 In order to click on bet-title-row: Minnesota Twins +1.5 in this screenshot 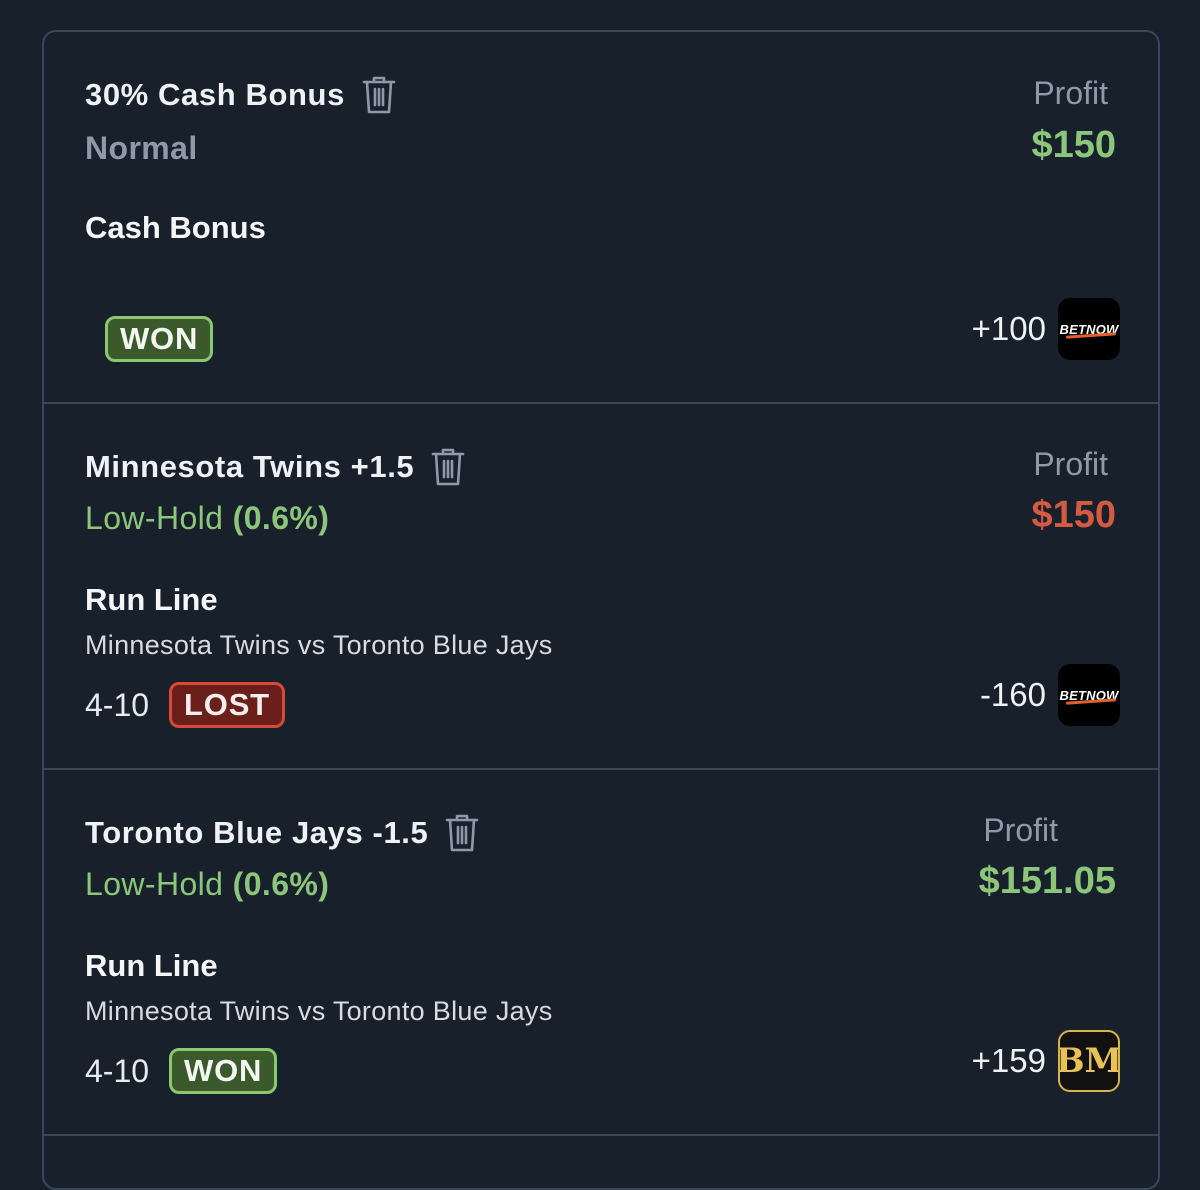, I will do `click(275, 467)`.